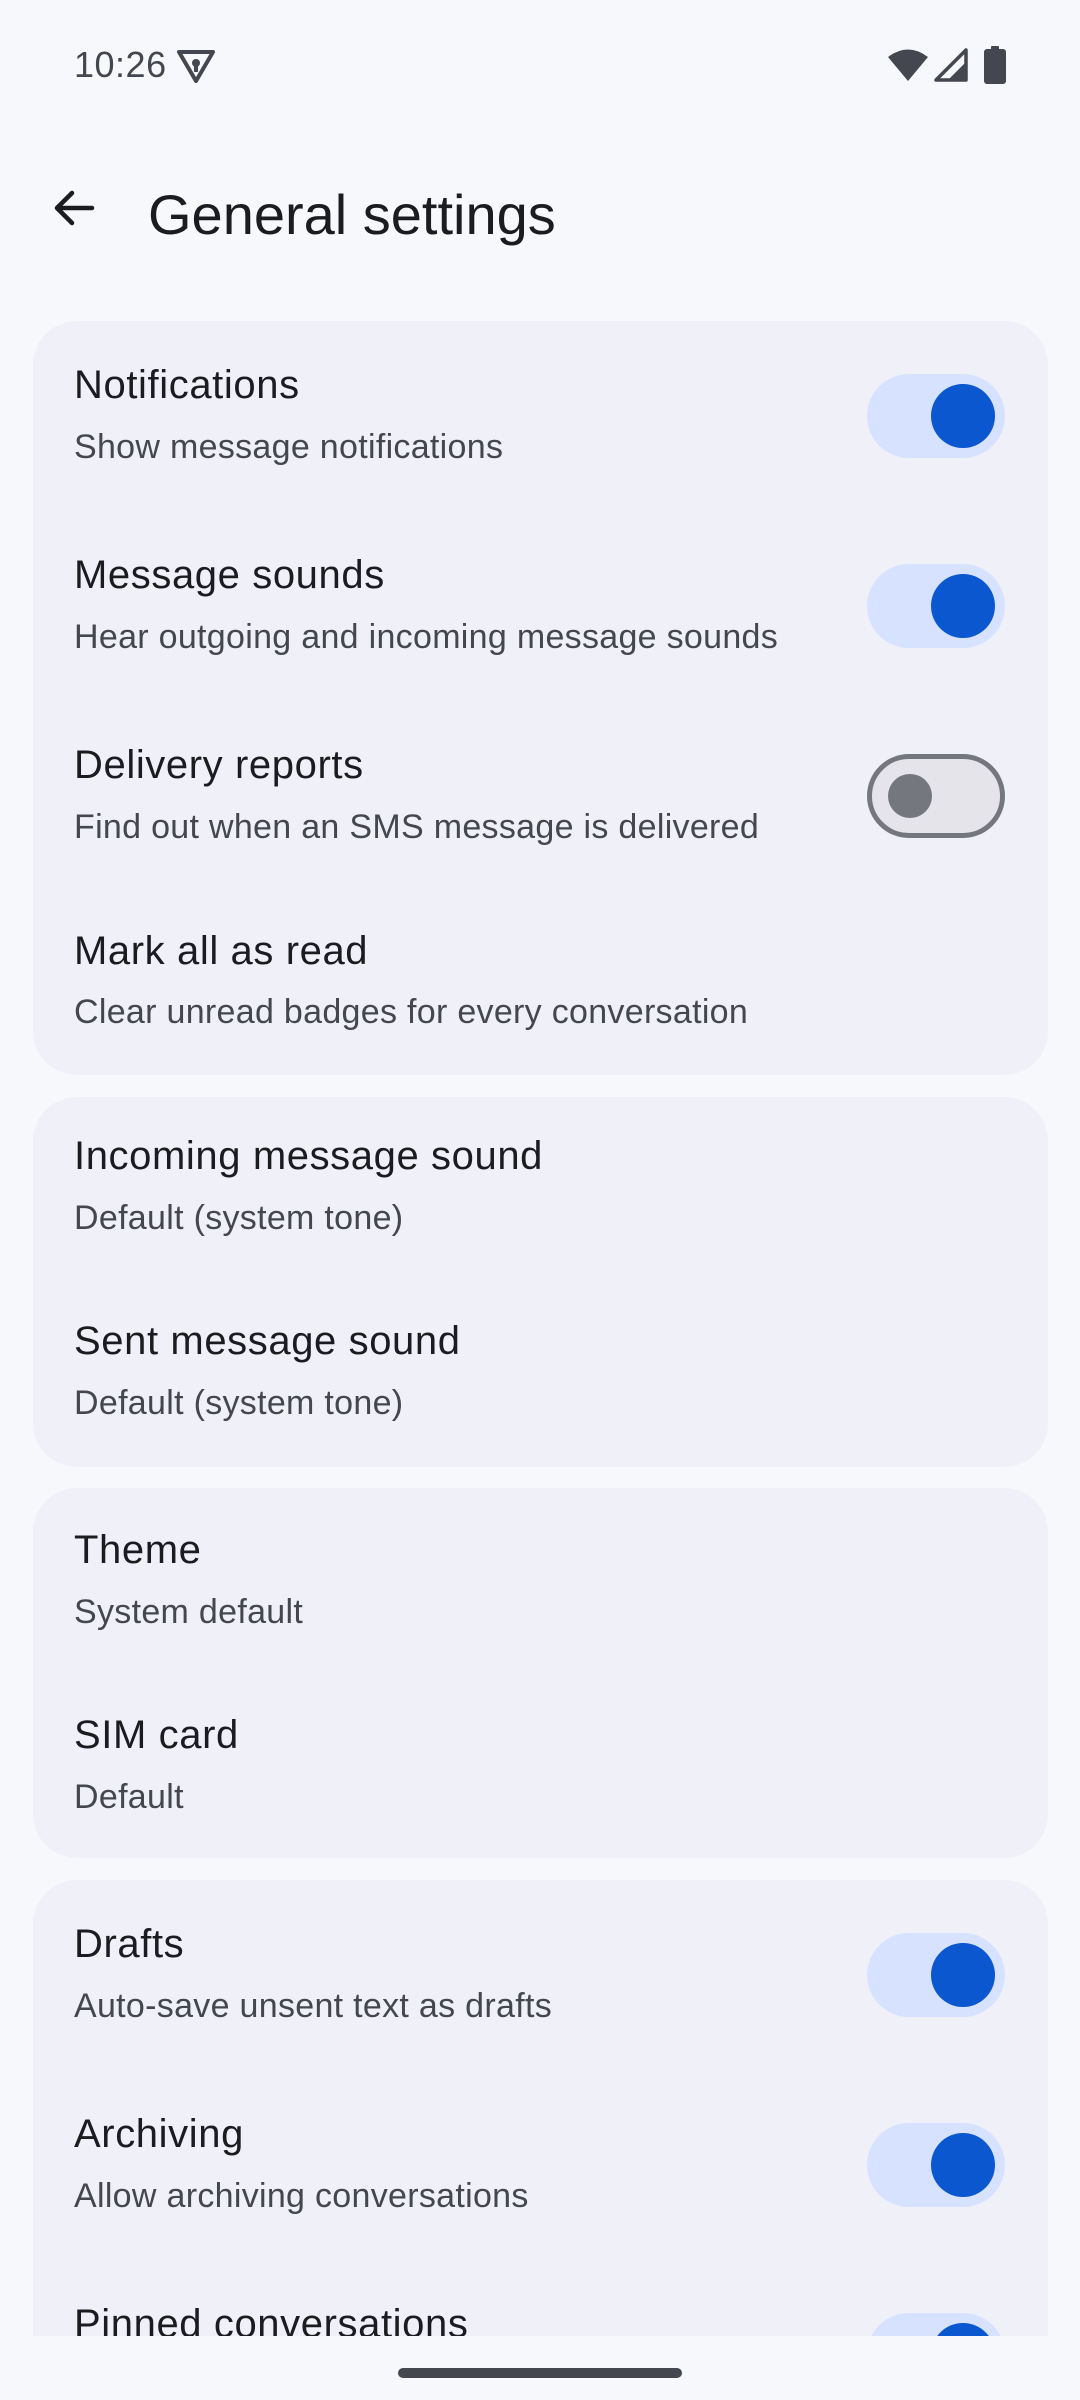 This screenshot has width=1080, height=2400. Describe the element at coordinates (309, 1156) in the screenshot. I see `setting-title: Incoming message sound` at that location.